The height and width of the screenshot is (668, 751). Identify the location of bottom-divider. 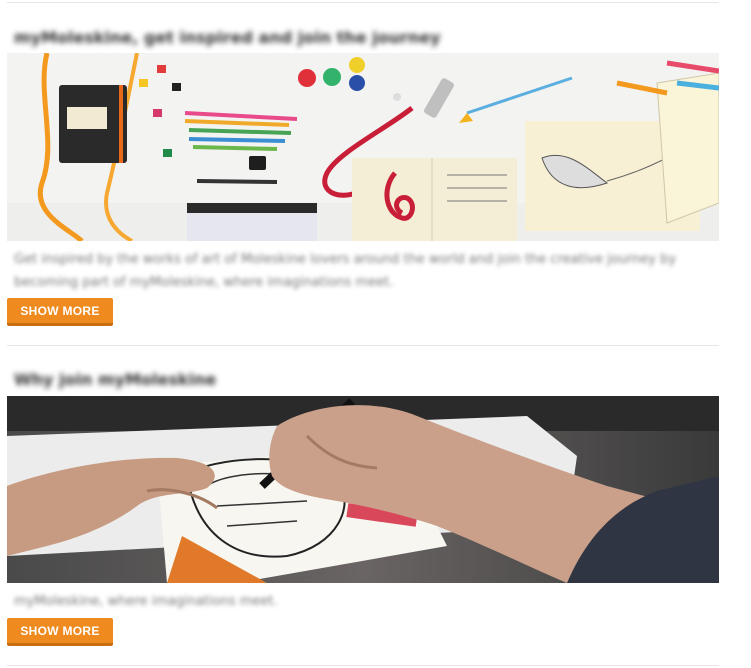
(363, 665).